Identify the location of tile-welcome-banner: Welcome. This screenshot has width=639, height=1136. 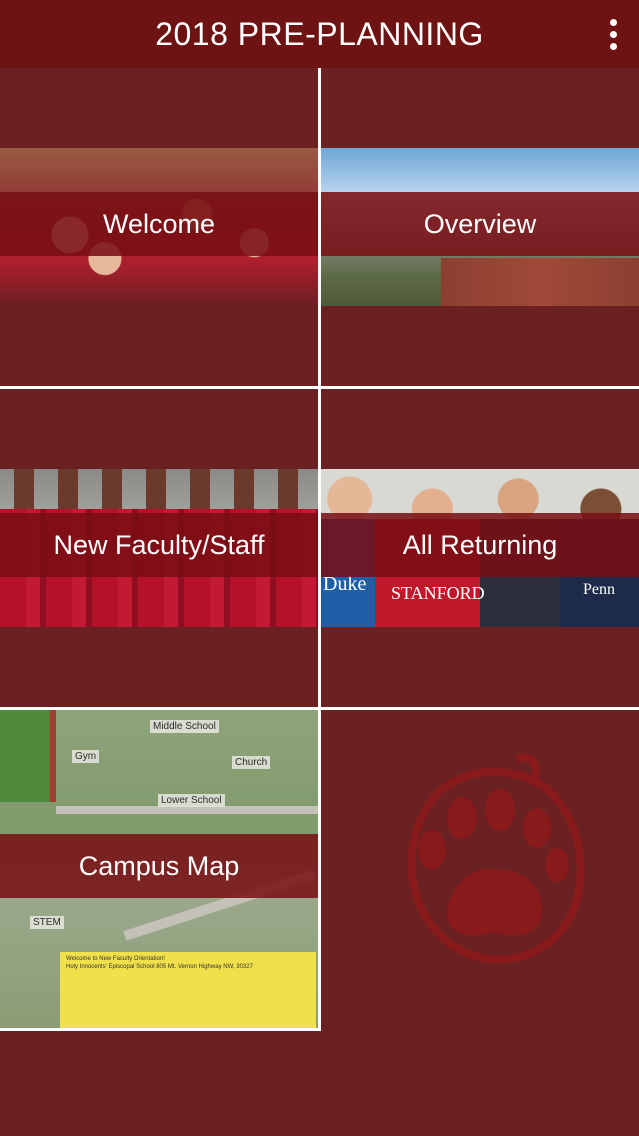
(159, 224).